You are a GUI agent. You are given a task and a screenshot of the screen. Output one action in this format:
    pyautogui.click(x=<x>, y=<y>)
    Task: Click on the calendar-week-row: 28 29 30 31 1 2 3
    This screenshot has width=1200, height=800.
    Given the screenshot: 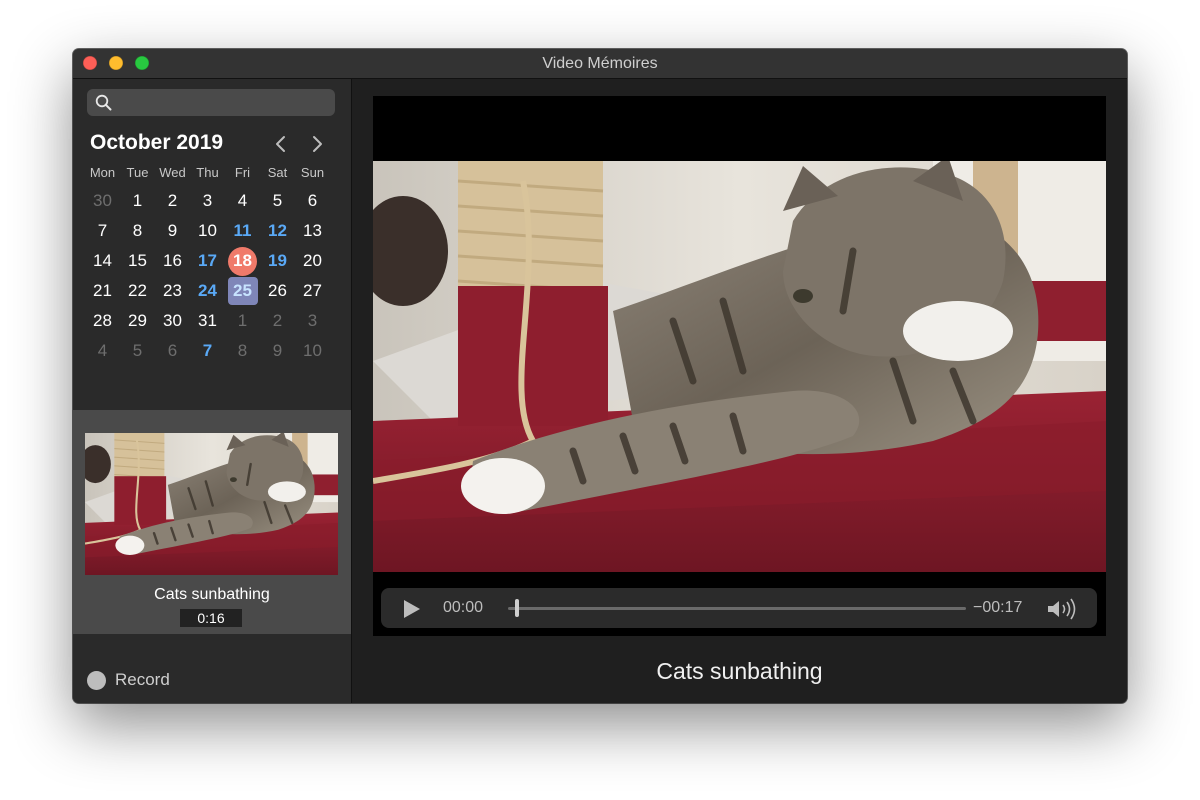 What is the action you would take?
    pyautogui.click(x=214, y=321)
    